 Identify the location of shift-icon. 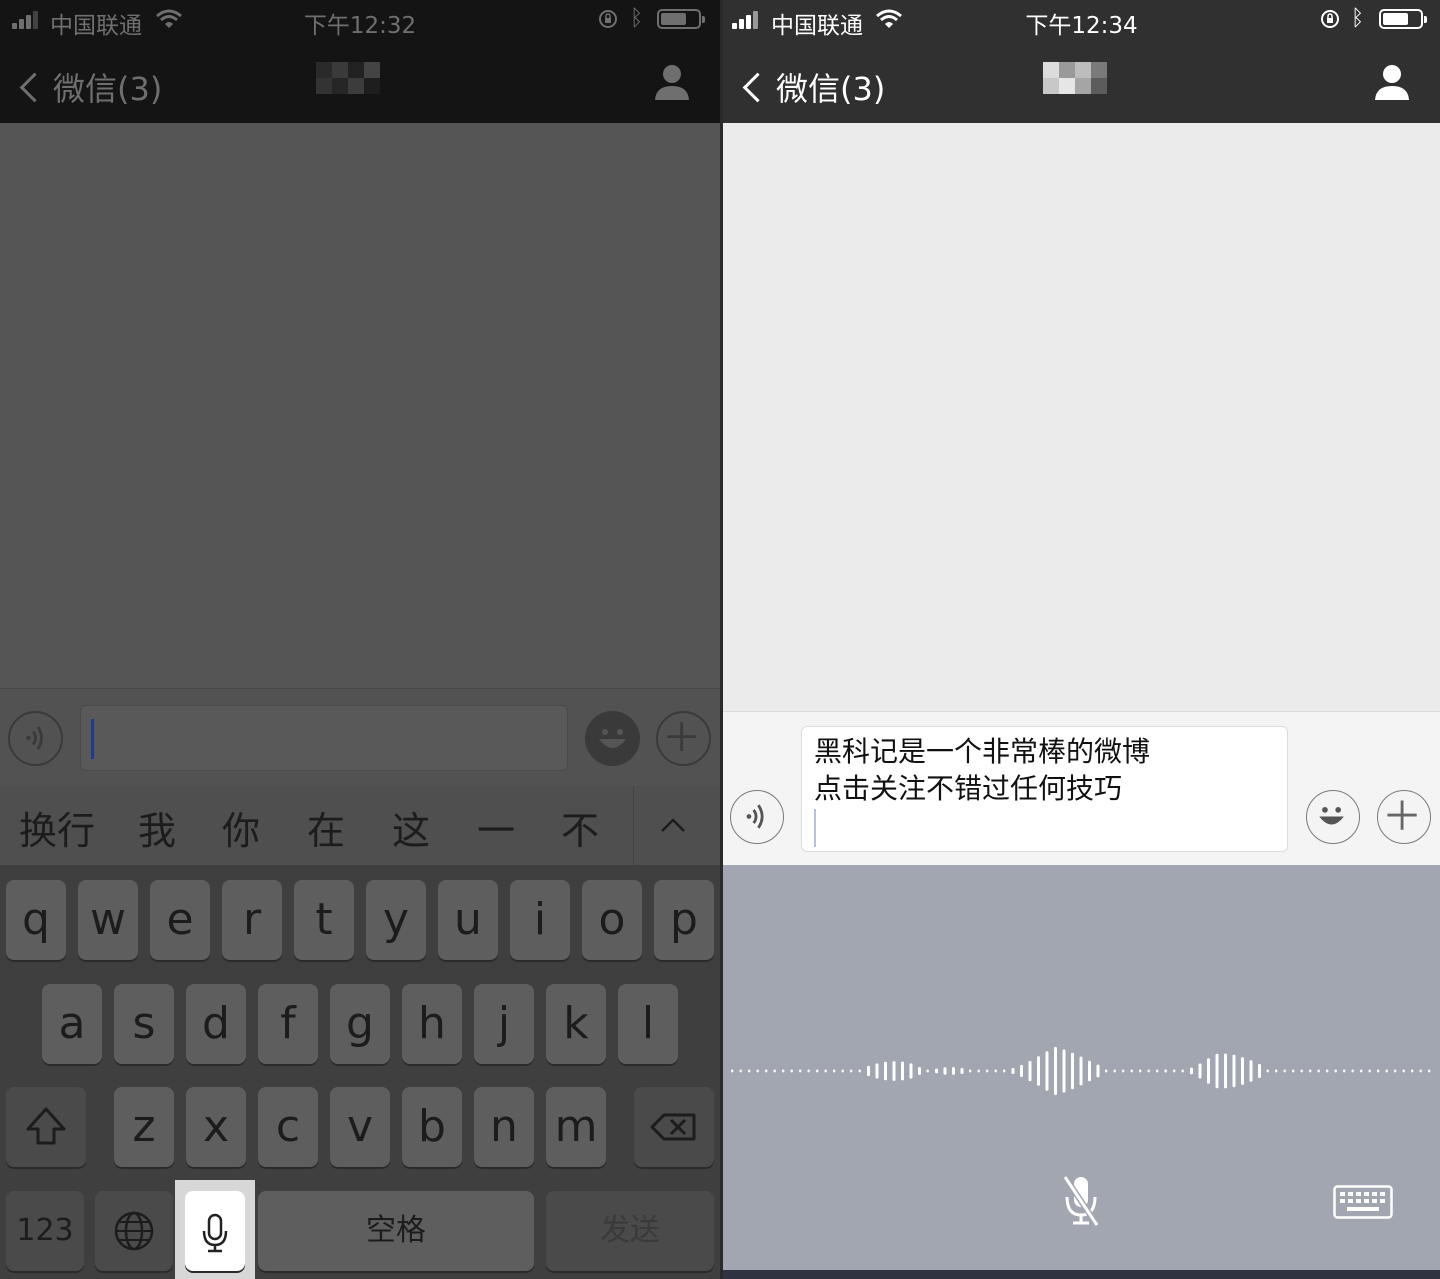
(46, 1126).